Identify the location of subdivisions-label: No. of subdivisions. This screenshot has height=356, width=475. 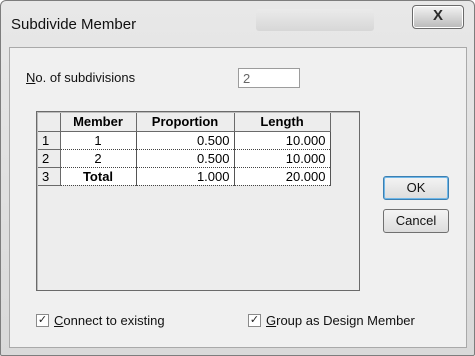
(81, 77).